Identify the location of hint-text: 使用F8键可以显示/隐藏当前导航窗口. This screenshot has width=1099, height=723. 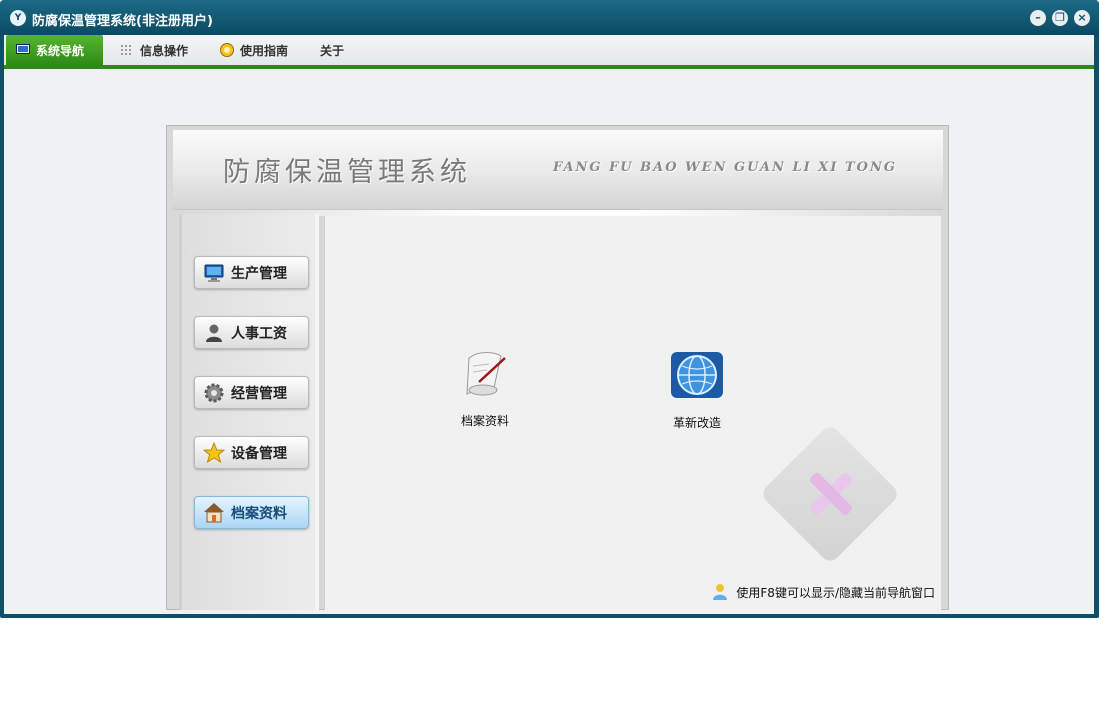
(835, 592).